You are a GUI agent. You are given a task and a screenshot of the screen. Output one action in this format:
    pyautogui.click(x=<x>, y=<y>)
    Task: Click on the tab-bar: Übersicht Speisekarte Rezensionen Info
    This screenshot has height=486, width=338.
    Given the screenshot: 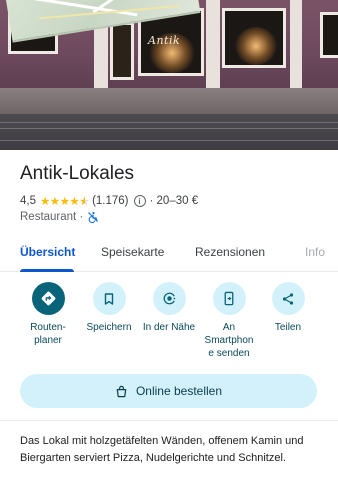 What is the action you would take?
    pyautogui.click(x=169, y=254)
    